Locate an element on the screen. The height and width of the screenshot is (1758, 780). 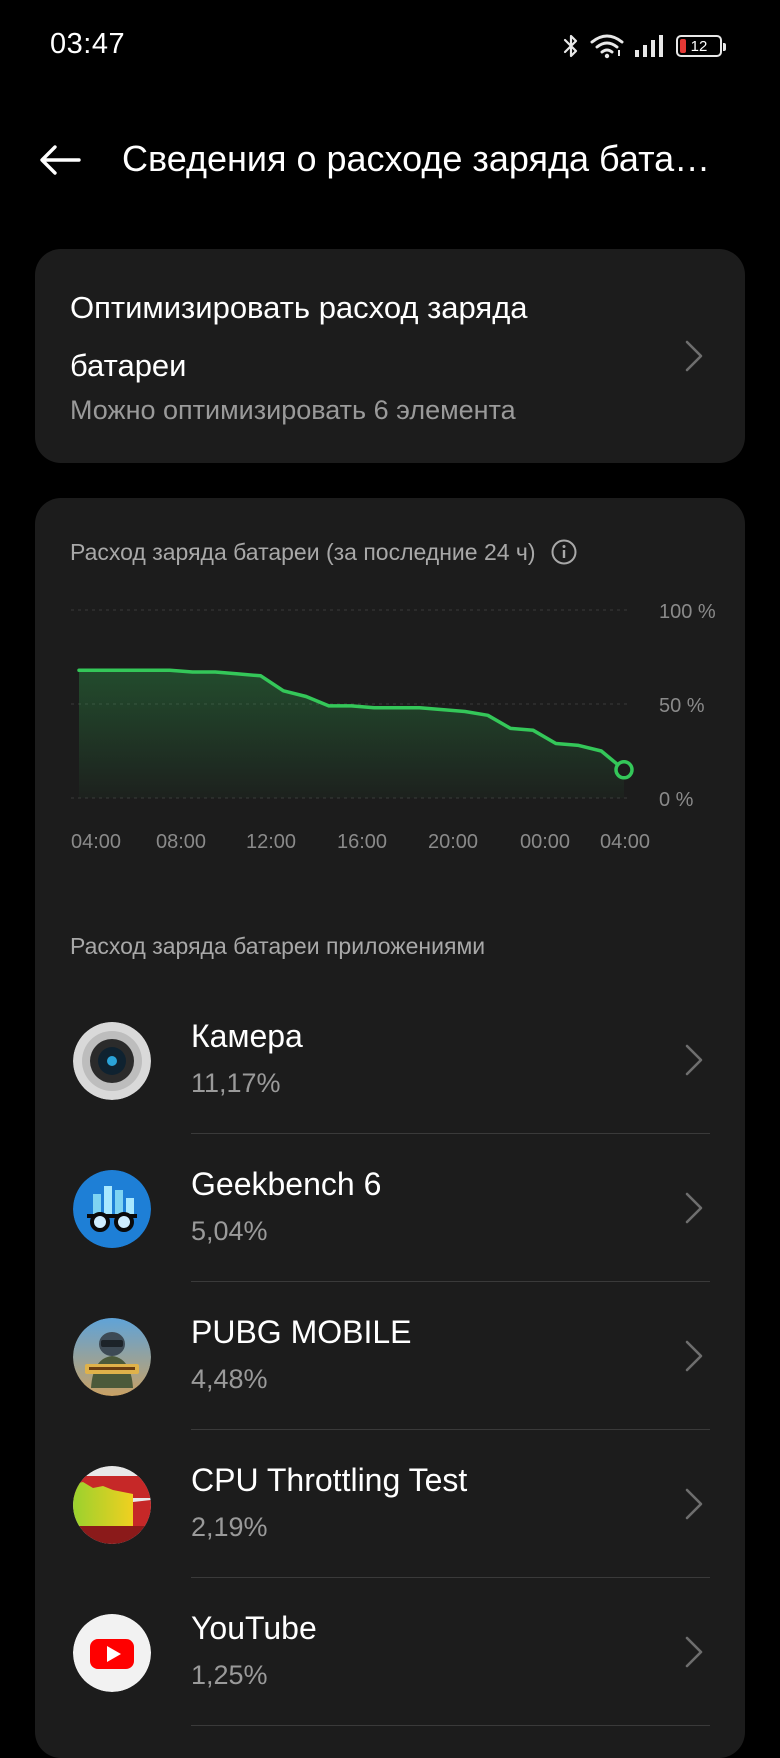
battery-fill is located at coordinates (683, 46).